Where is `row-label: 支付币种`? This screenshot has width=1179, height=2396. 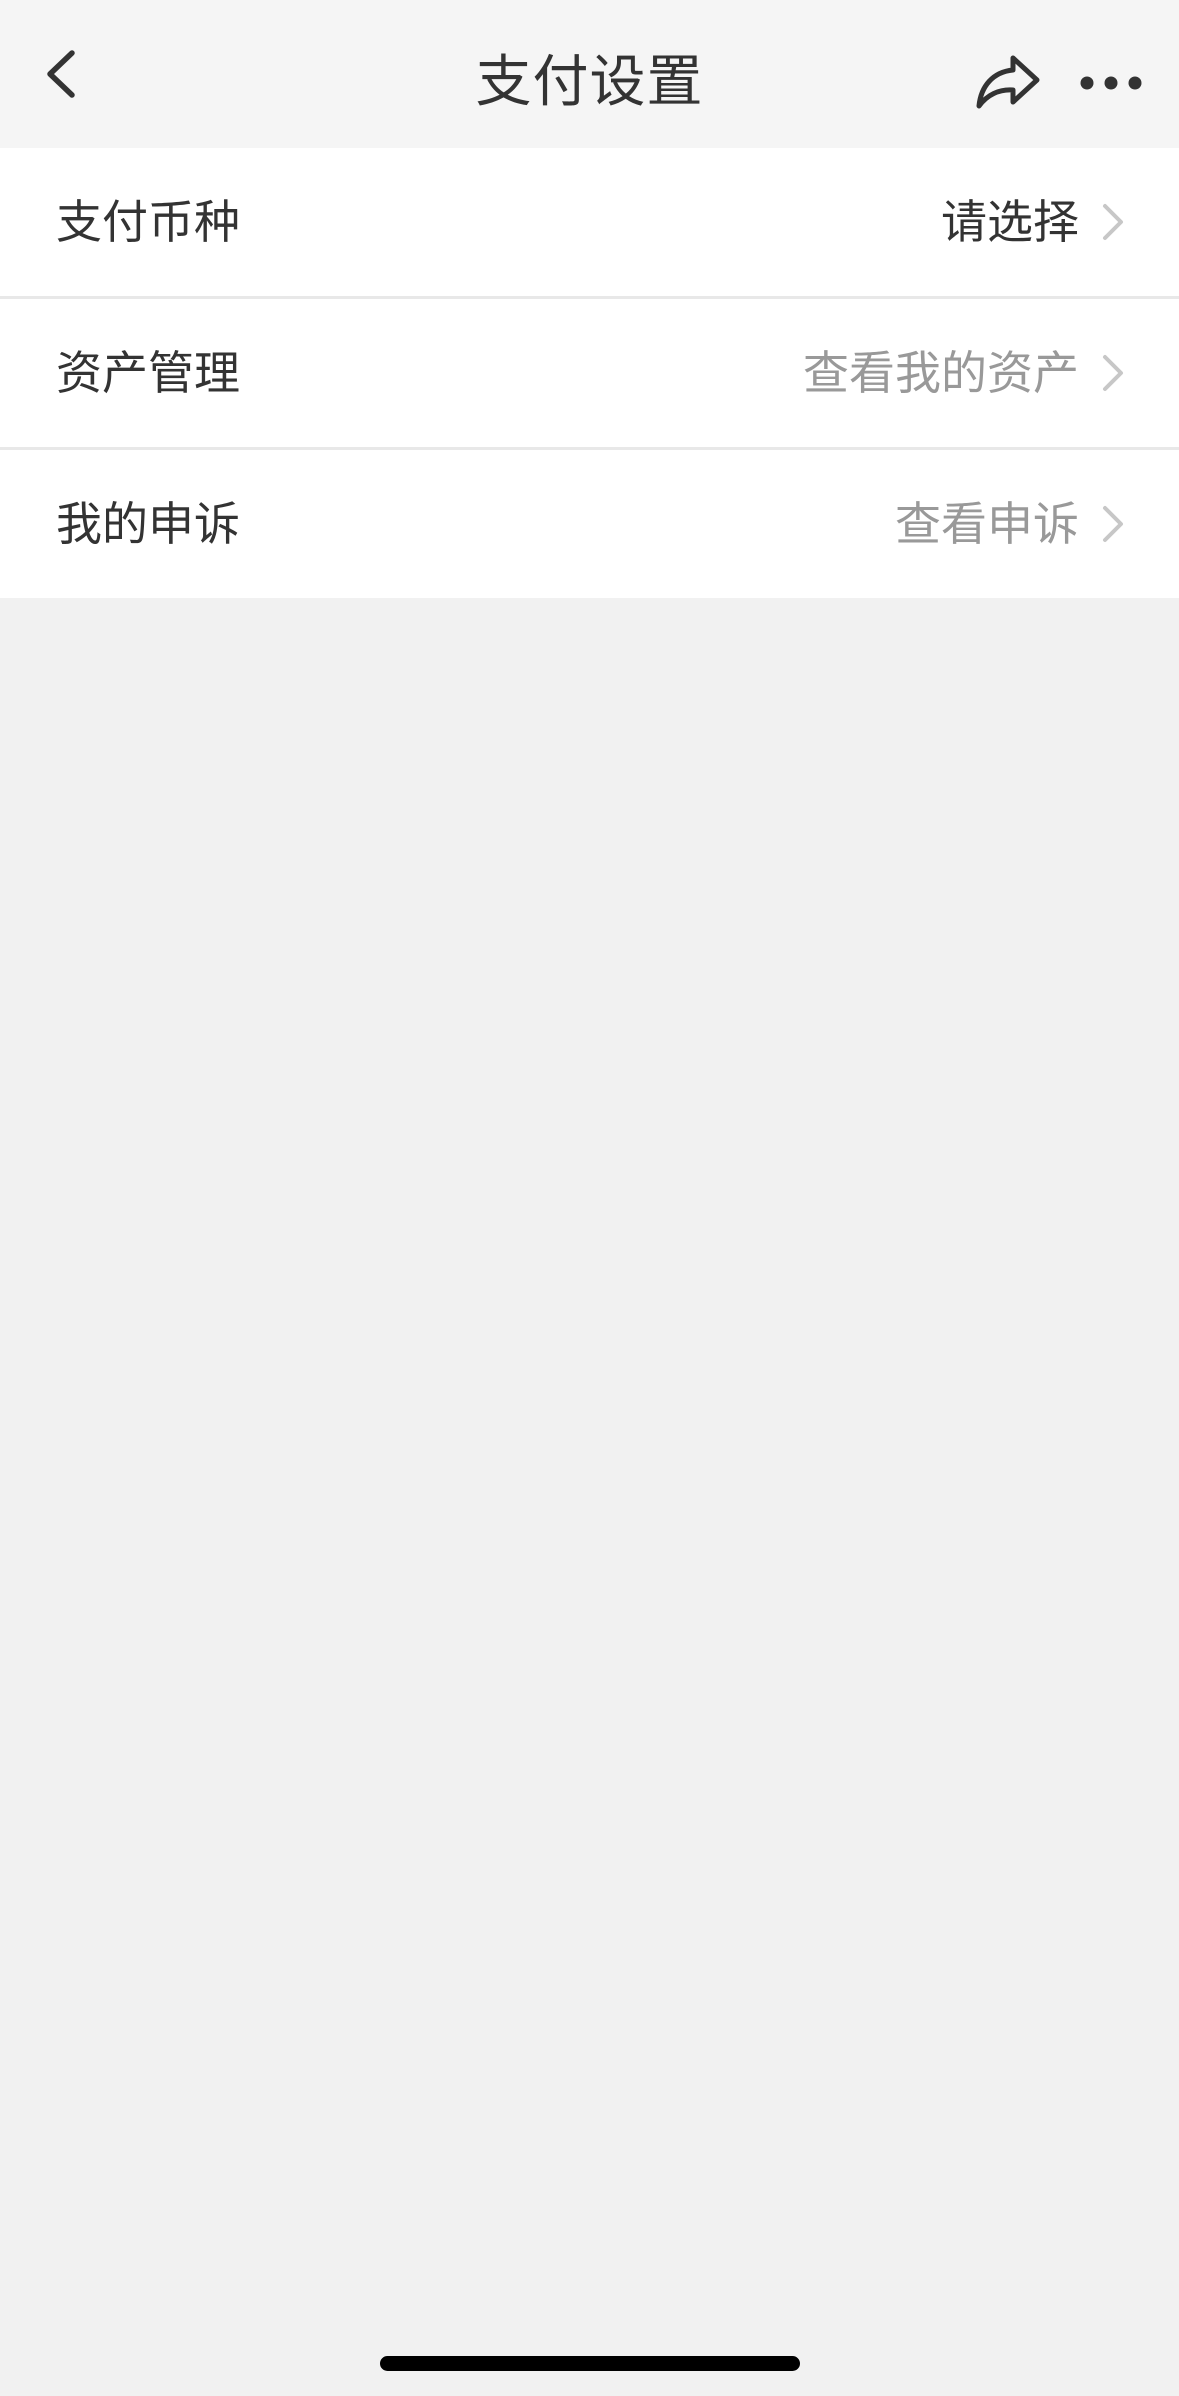 row-label: 支付币种 is located at coordinates (148, 222).